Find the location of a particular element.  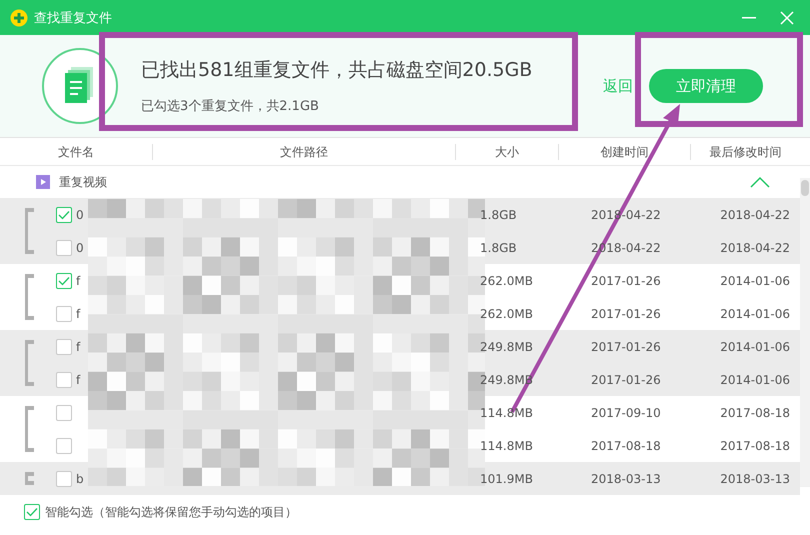

file-size: 249.8MB is located at coordinates (506, 347).